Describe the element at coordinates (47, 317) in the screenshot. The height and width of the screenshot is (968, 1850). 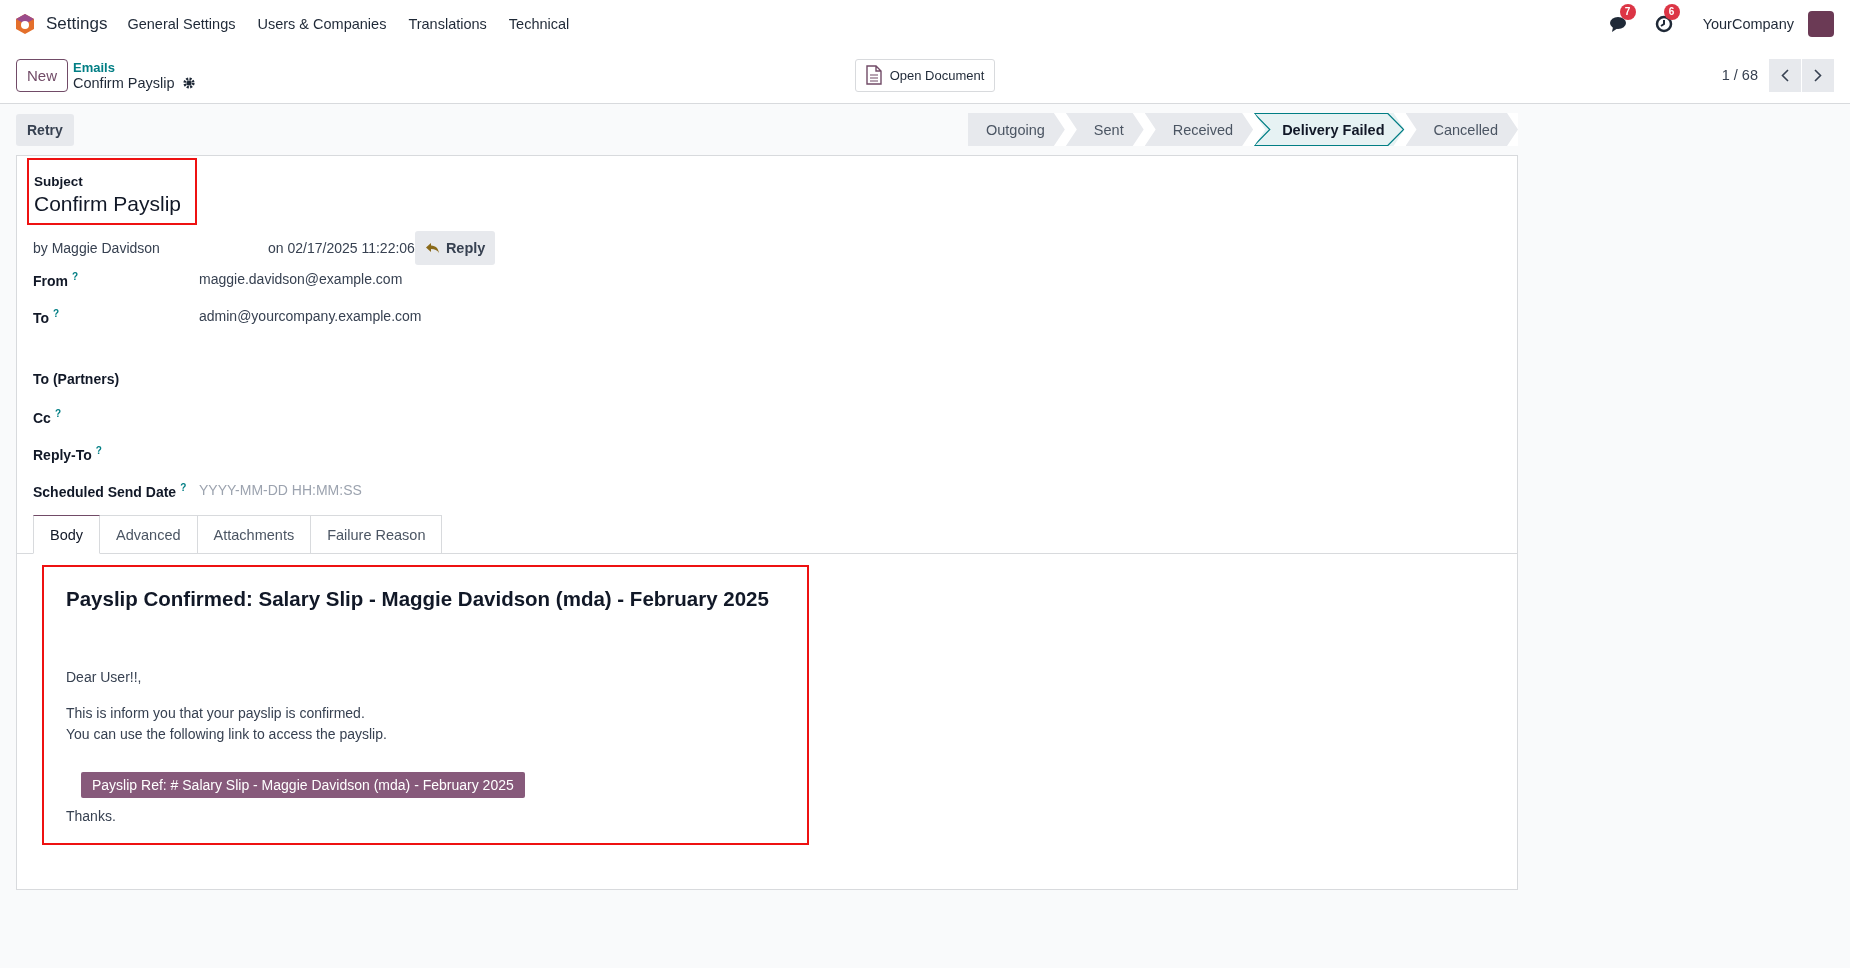
I see `field-label: To $^{?}$` at that location.